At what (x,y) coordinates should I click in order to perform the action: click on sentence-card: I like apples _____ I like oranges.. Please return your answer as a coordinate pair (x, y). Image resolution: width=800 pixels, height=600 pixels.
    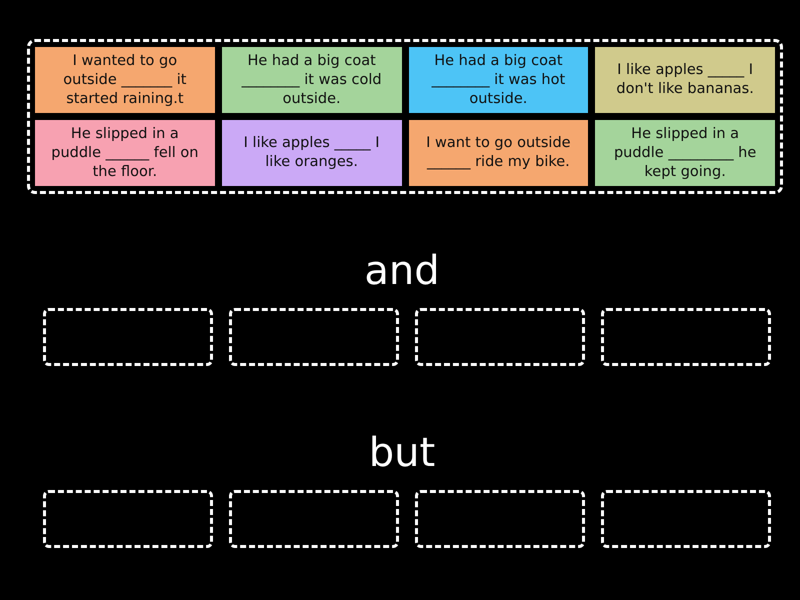
    Looking at the image, I should click on (312, 153).